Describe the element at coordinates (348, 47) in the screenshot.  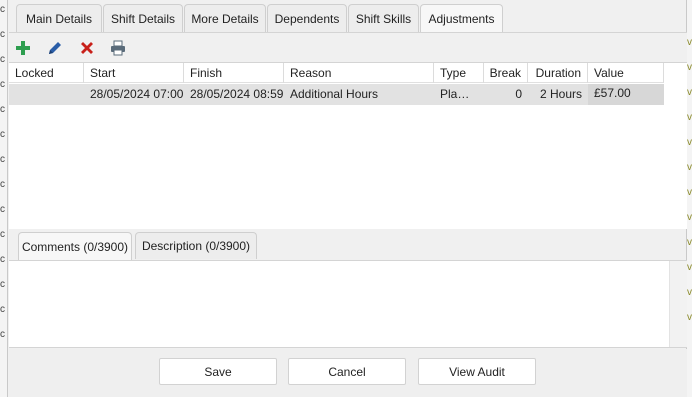
I see `adjustments-toolbar` at that location.